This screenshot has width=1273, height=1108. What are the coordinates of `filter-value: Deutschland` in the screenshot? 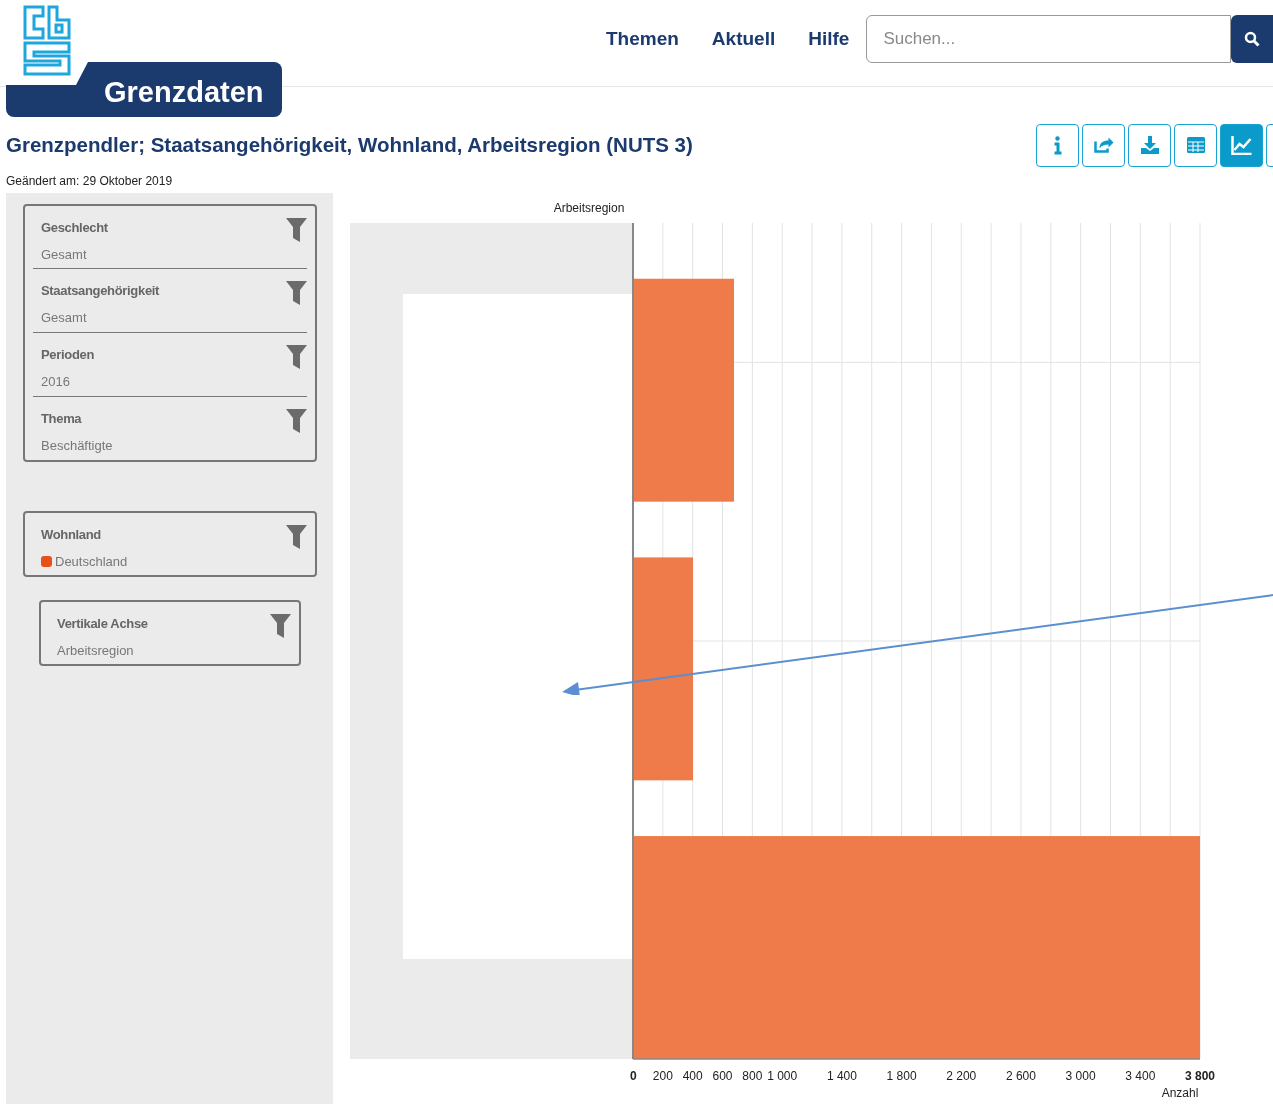 It's located at (91, 561).